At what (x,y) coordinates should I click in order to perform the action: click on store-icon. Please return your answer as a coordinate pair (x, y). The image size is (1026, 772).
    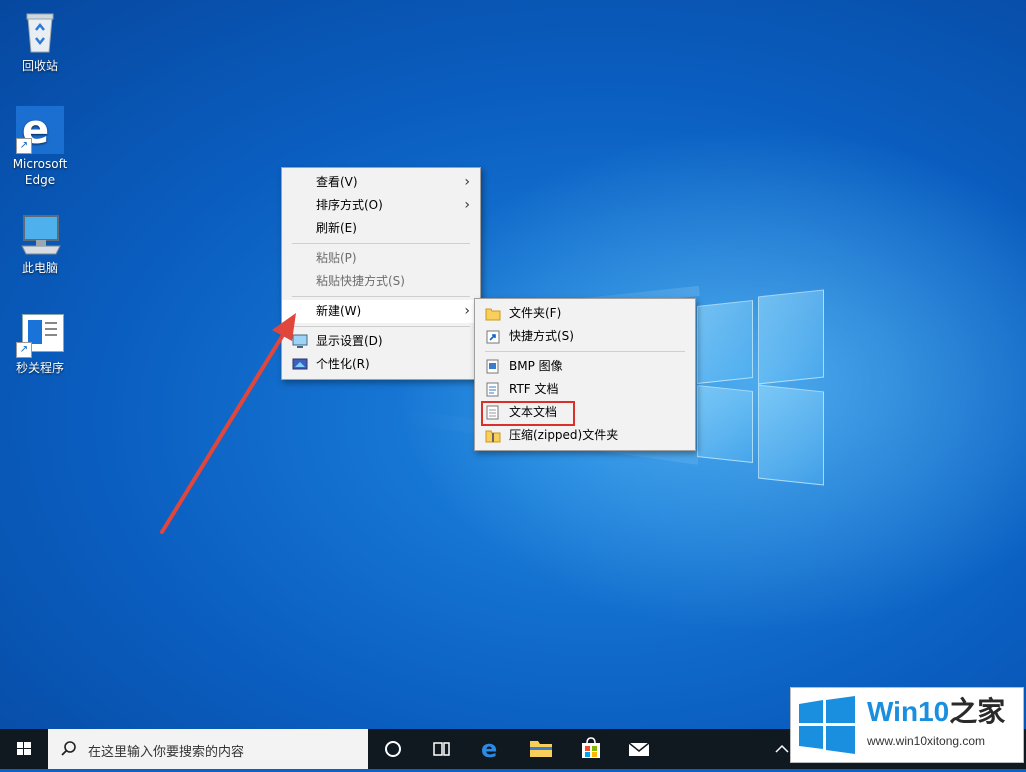
    Looking at the image, I should click on (591, 747).